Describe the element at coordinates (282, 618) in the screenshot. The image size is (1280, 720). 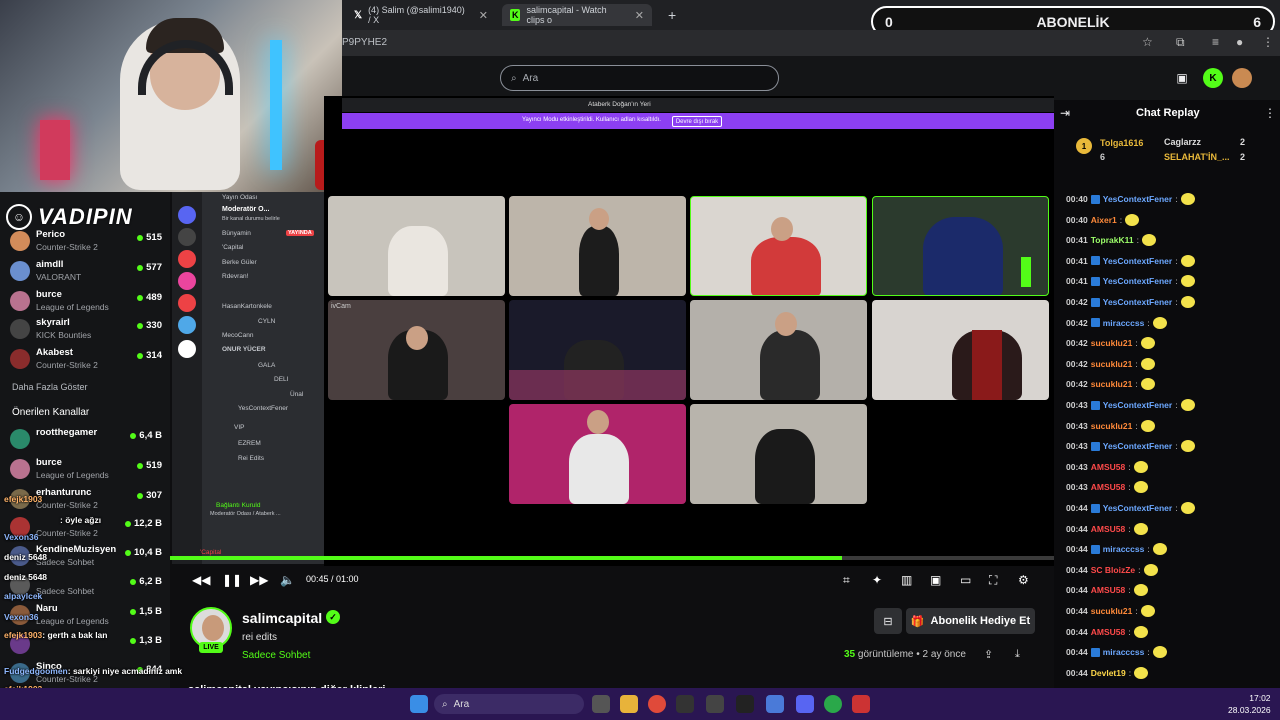
I see `channel-name: salimcapital` at that location.